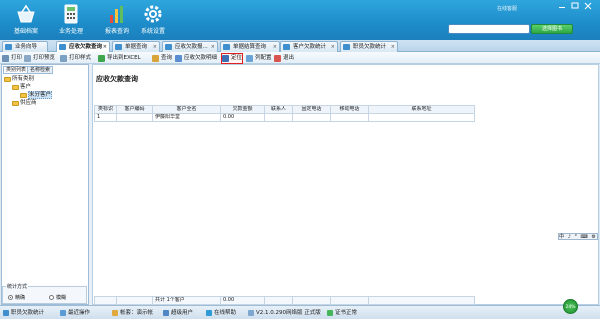 This screenshot has height=319, width=600. Describe the element at coordinates (27, 58) in the screenshot. I see `print-preview-icon` at that location.